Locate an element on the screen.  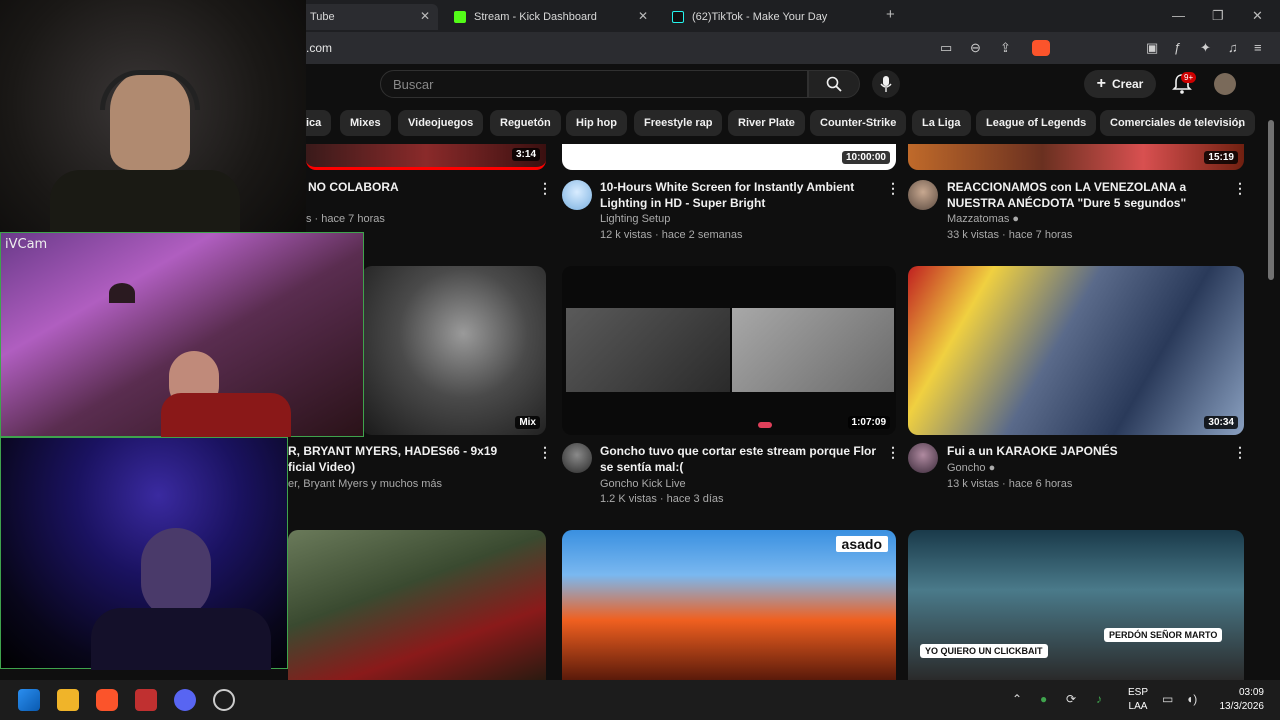
cast-icon: ▭ is located at coordinates (946, 48).